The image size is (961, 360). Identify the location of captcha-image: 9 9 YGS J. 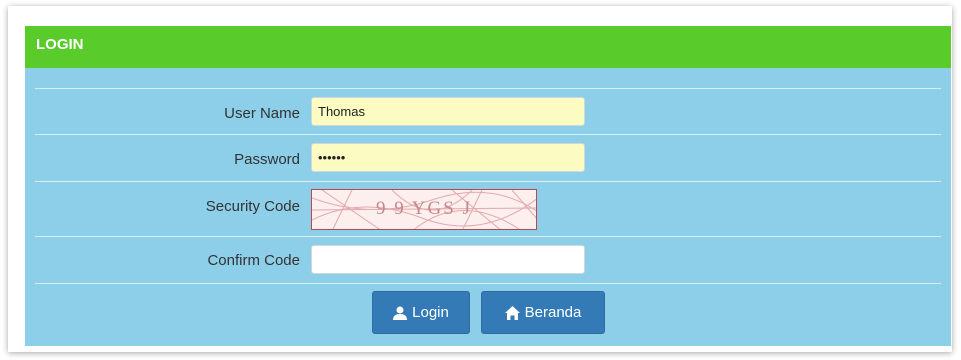
(424, 209).